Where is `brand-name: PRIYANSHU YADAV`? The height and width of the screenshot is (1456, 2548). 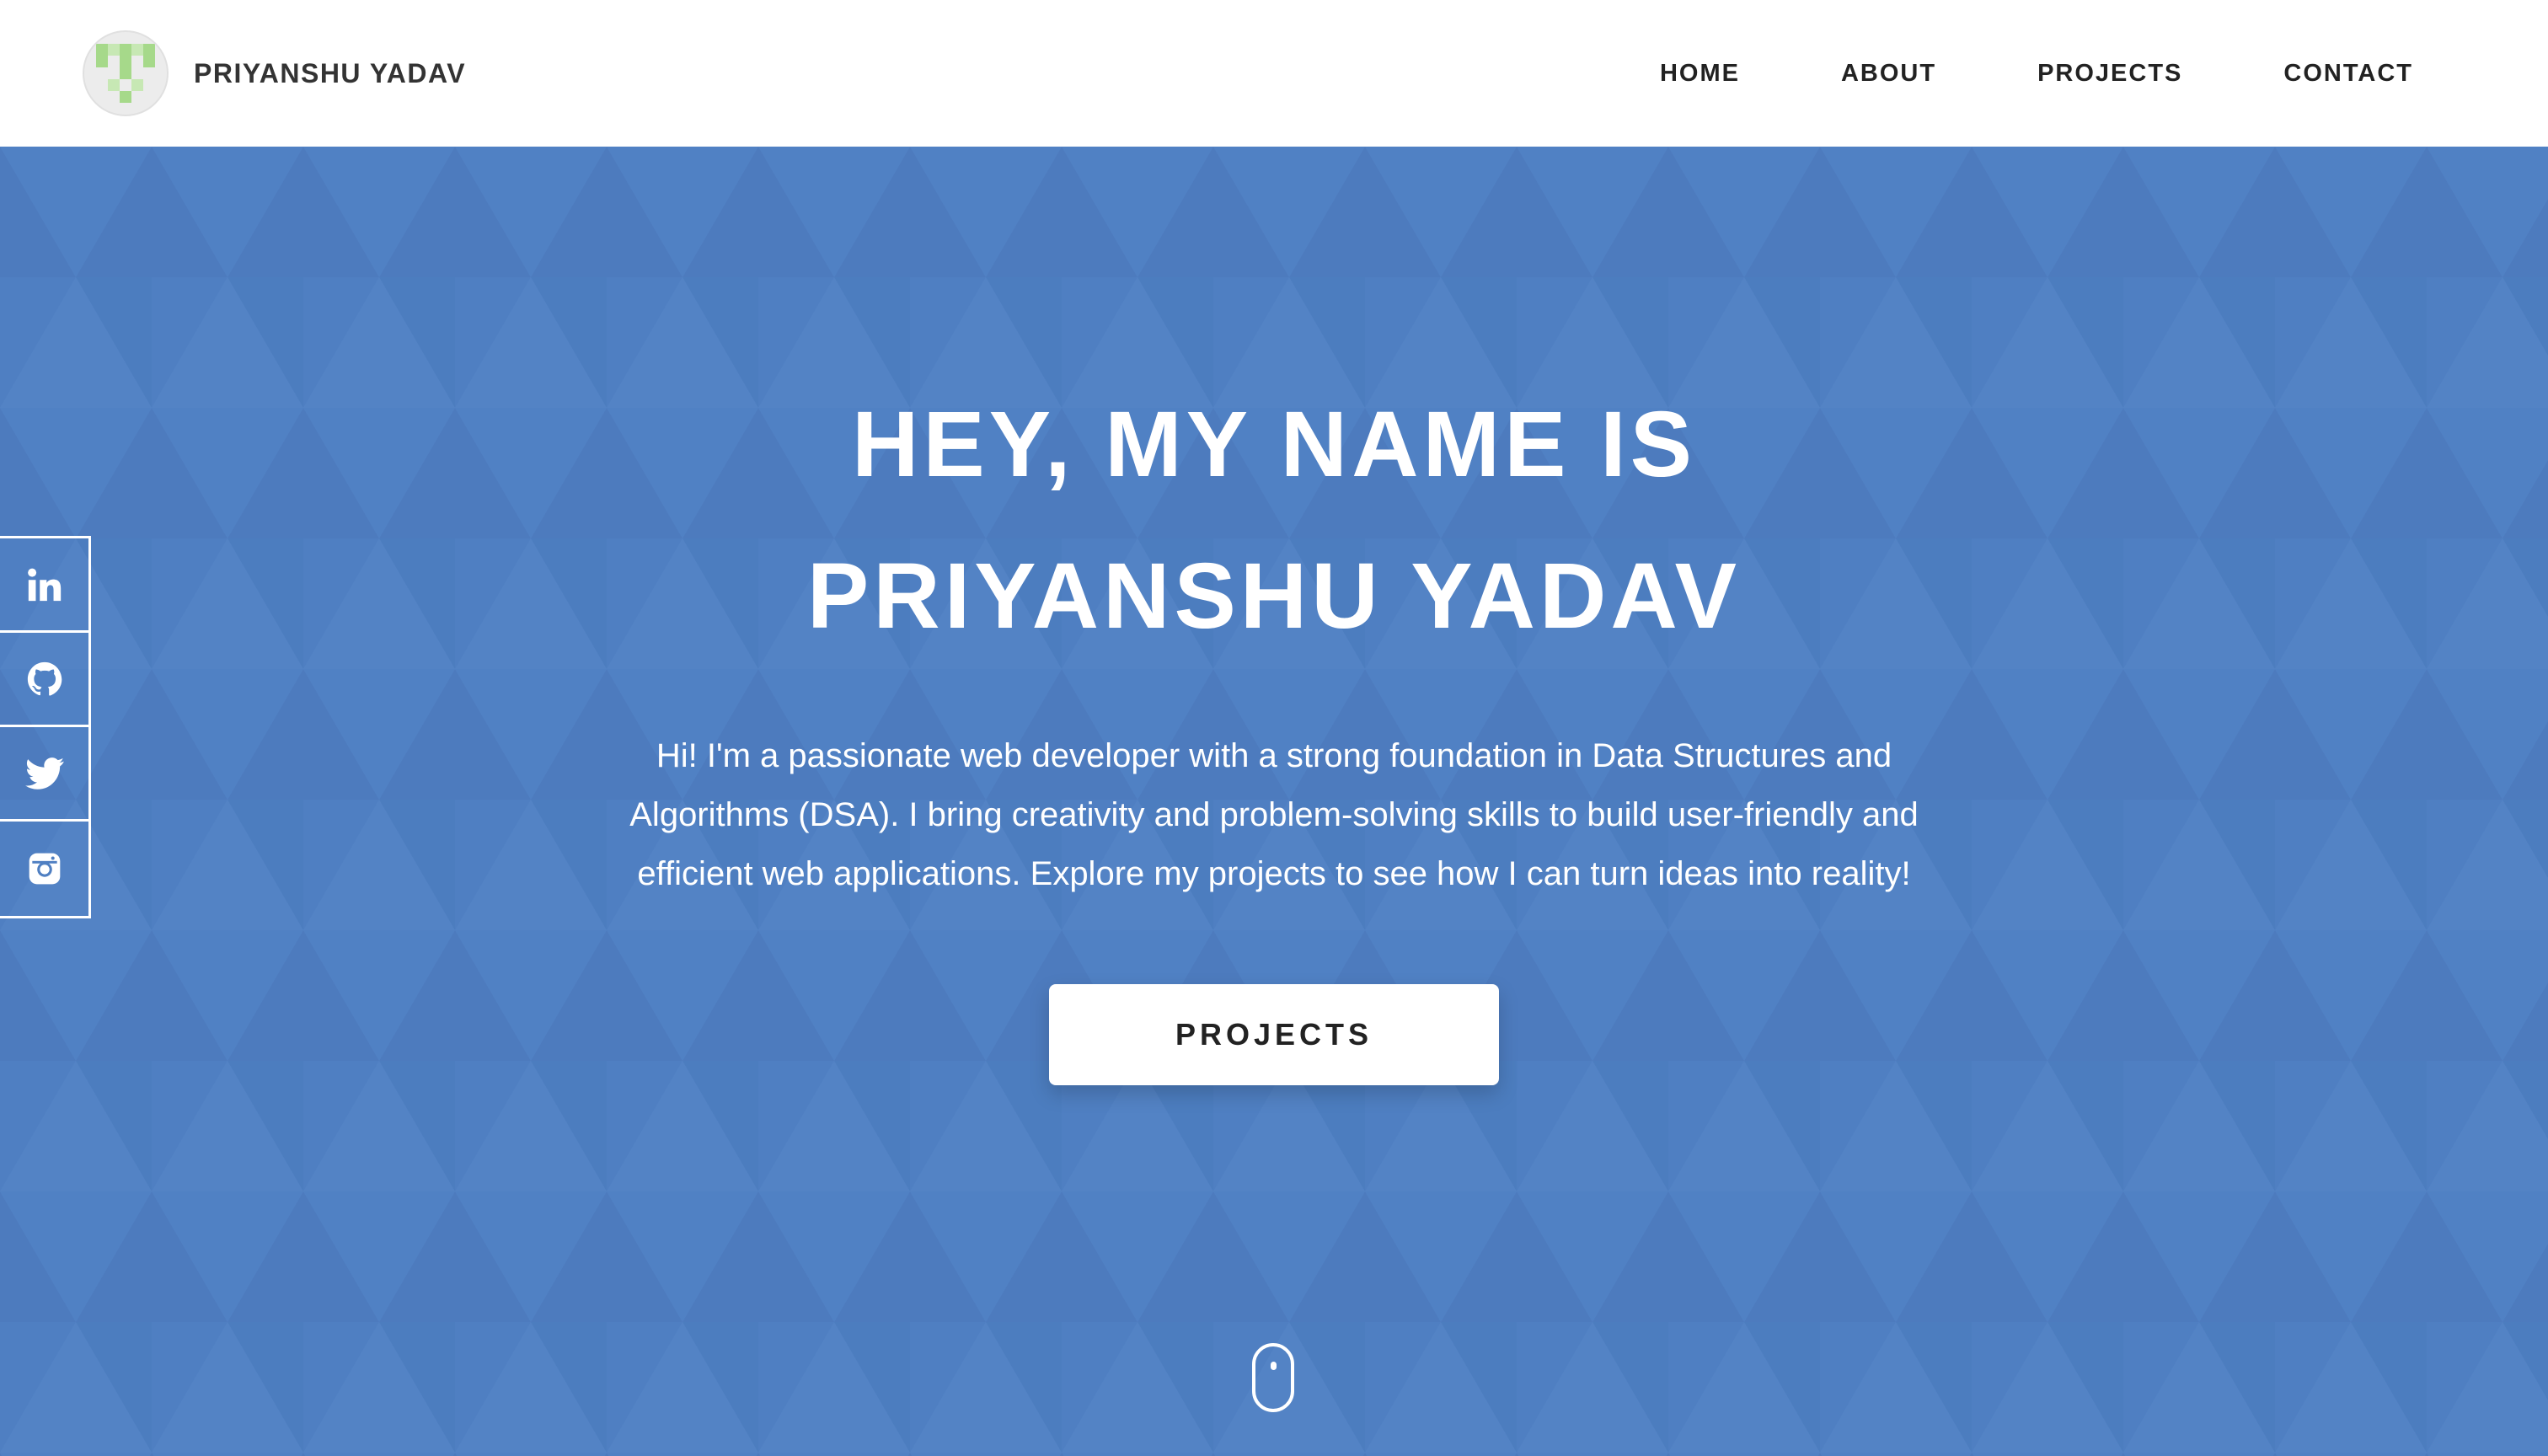 brand-name: PRIYANSHU YADAV is located at coordinates (330, 73).